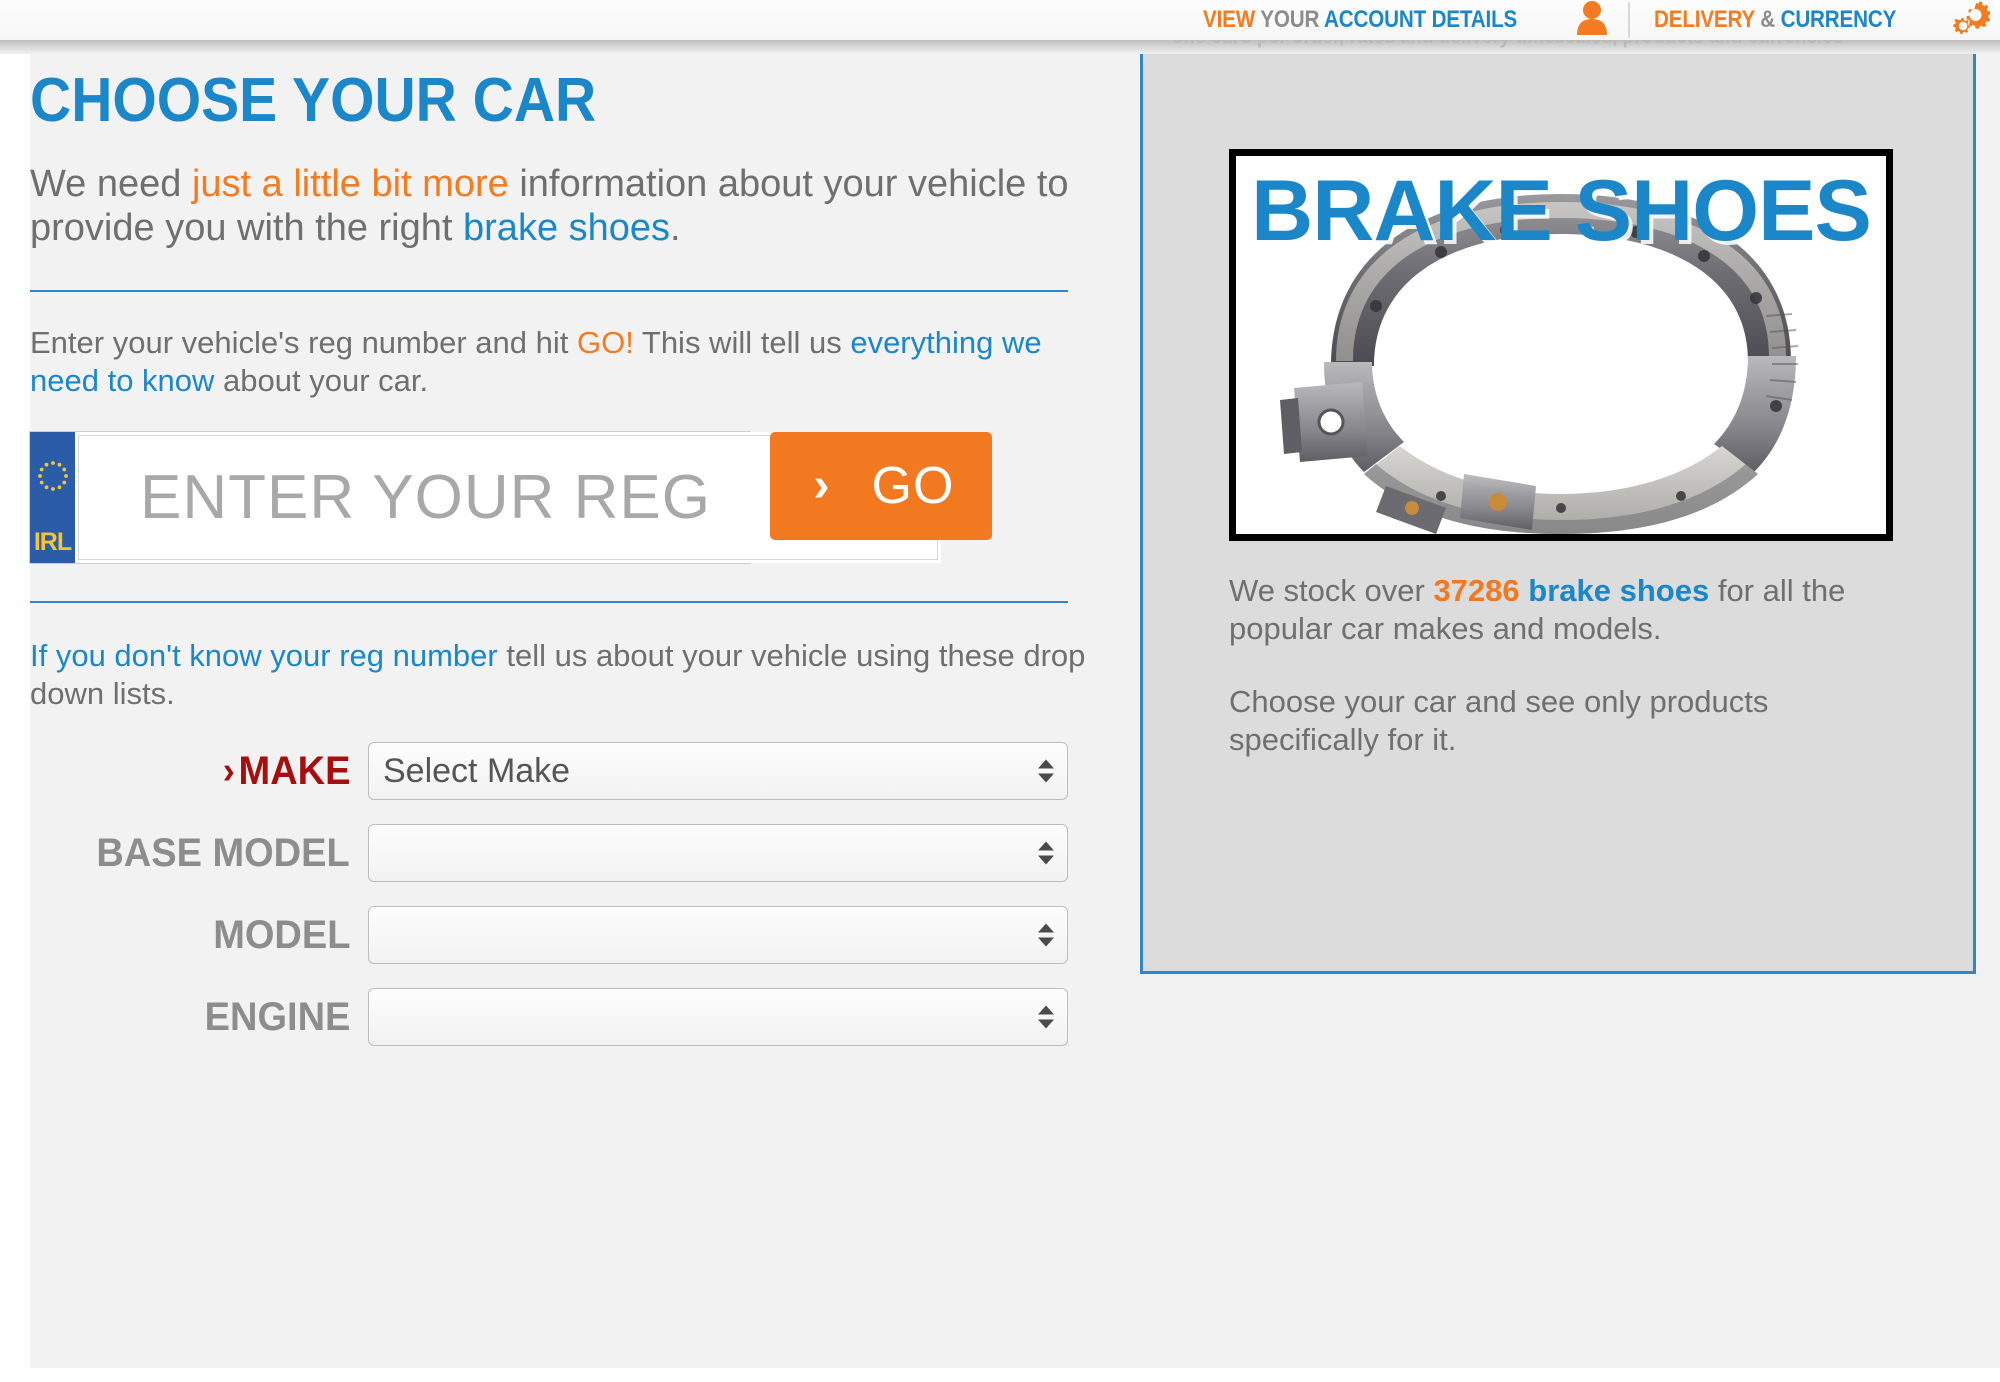  What do you see at coordinates (313, 100) in the screenshot?
I see `page-title: CHOOSE YOUR CAR` at bounding box center [313, 100].